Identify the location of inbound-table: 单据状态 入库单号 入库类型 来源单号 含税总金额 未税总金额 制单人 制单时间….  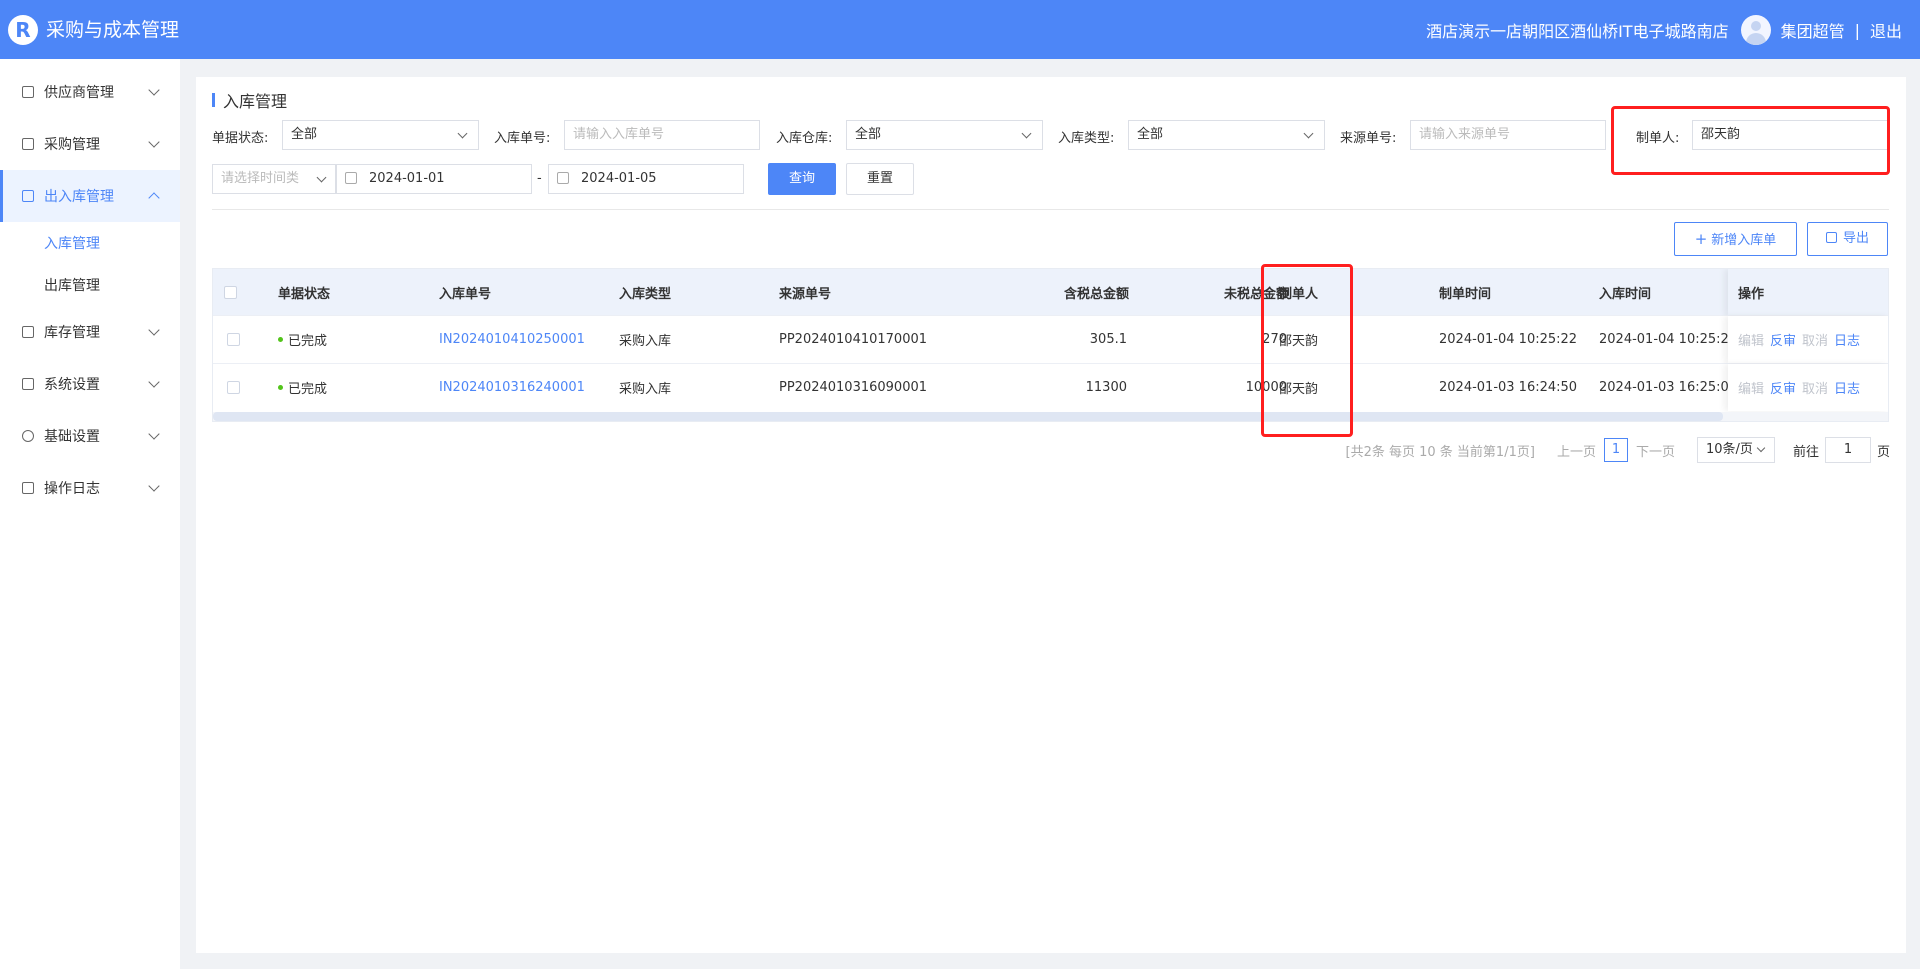
(1050, 345).